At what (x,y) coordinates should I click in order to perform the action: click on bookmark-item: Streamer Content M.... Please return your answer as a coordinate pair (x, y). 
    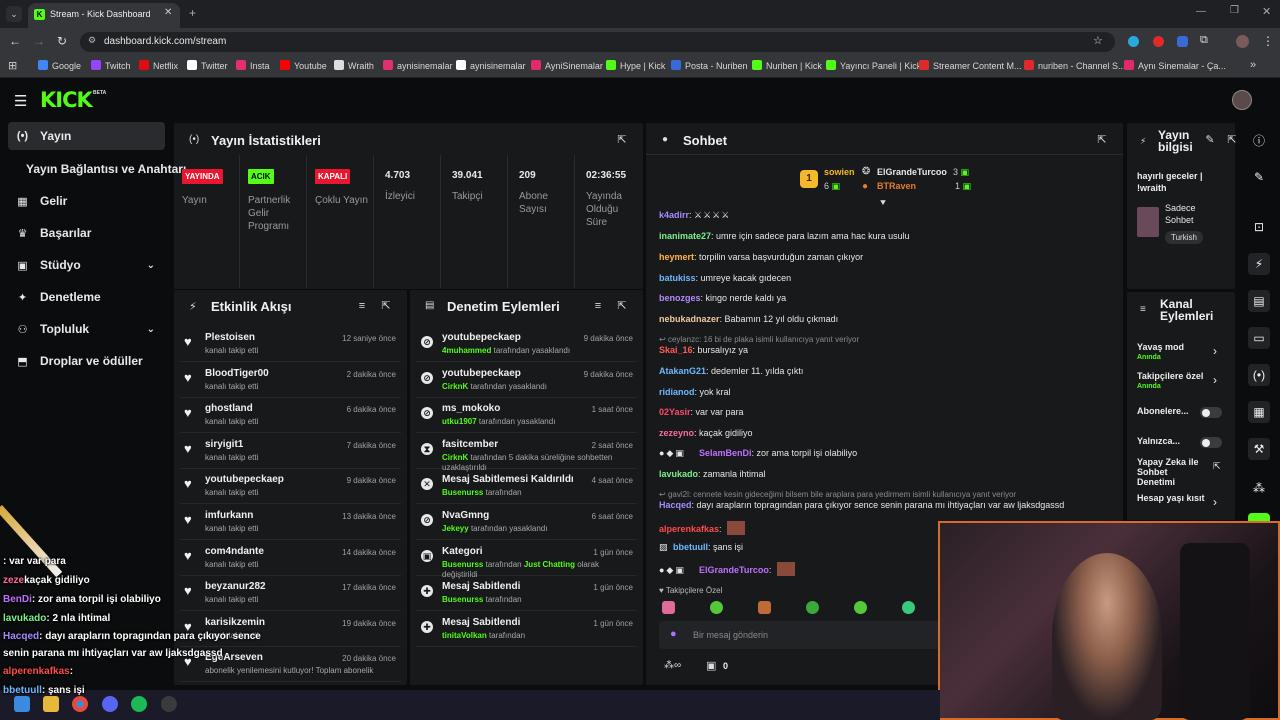
    Looking at the image, I should click on (970, 65).